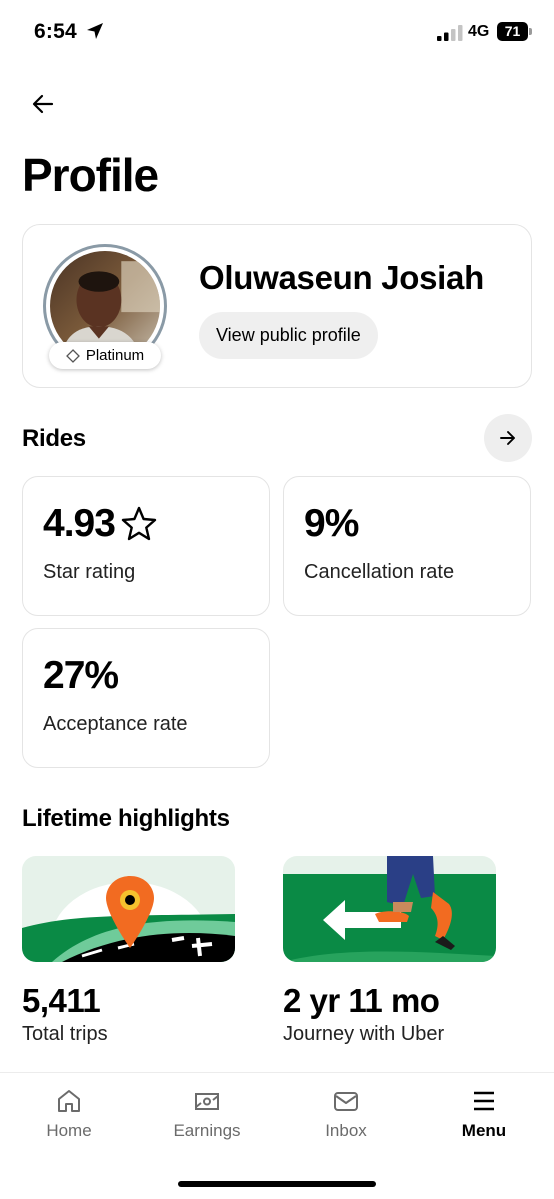 This screenshot has height=1199, width=554. What do you see at coordinates (61, 1000) in the screenshot?
I see `total-trips-value: 5,411` at bounding box center [61, 1000].